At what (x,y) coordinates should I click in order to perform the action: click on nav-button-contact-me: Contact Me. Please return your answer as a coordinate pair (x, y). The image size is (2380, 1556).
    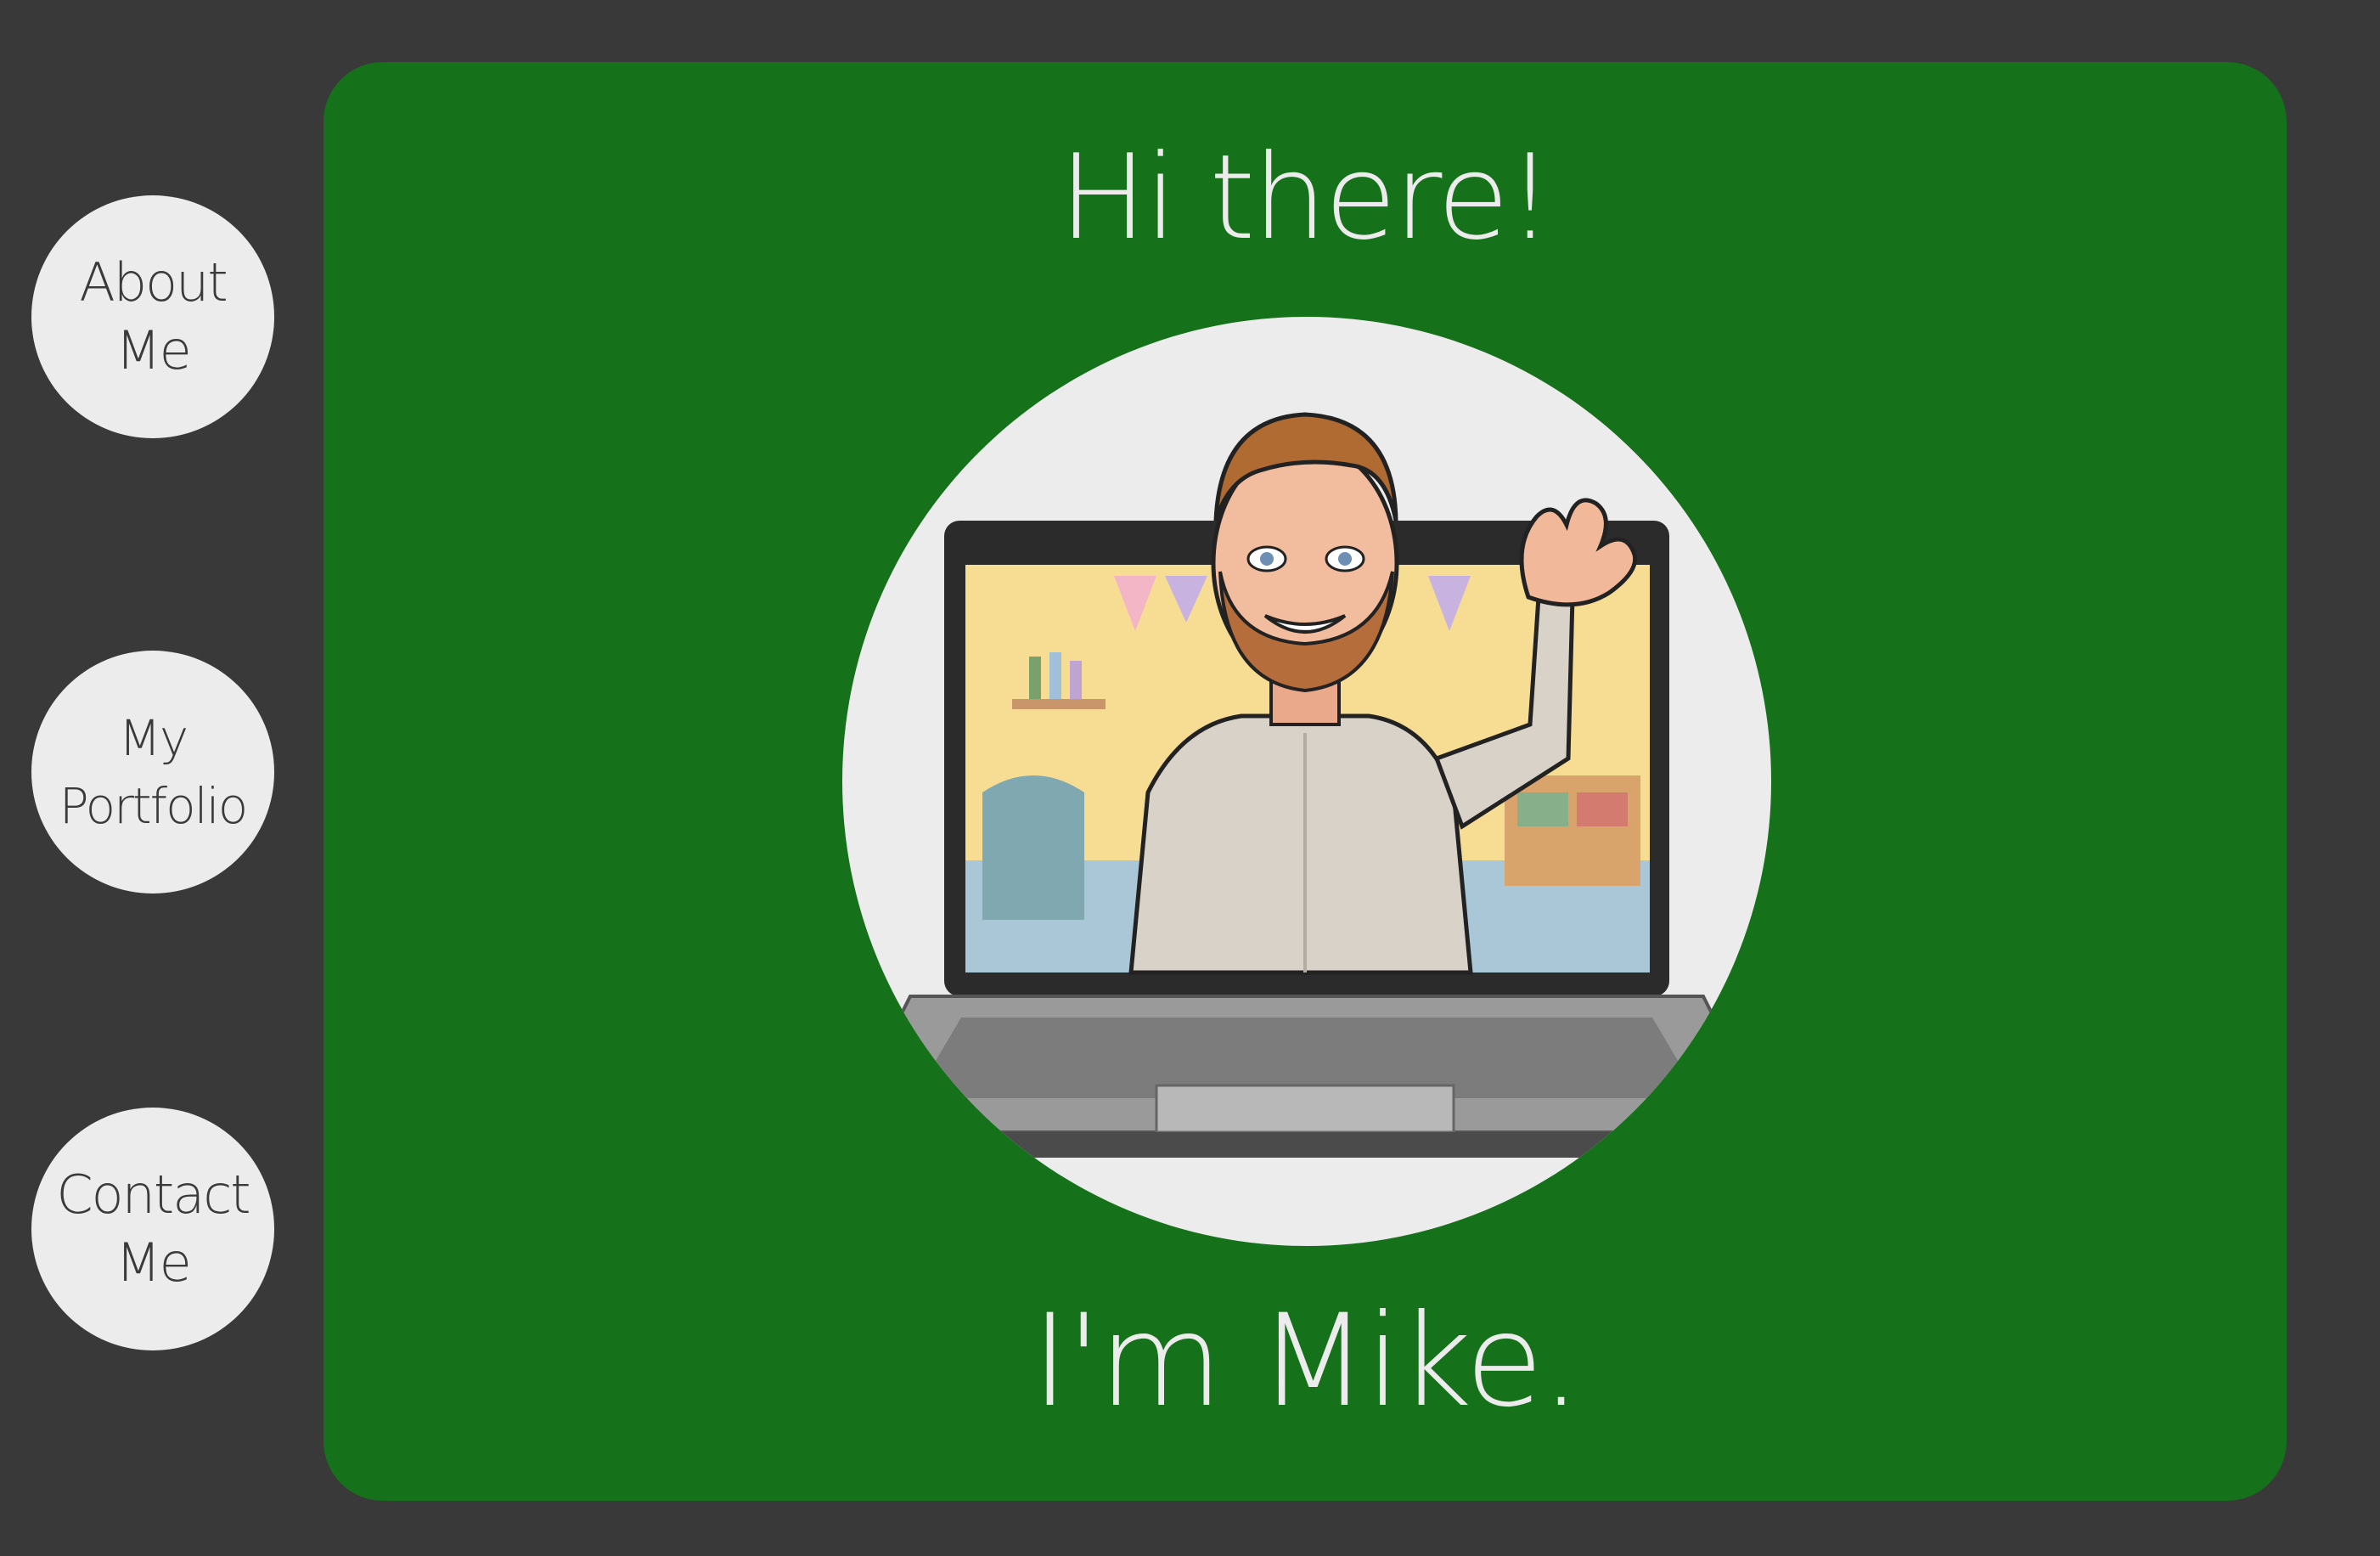
    Looking at the image, I should click on (152, 1229).